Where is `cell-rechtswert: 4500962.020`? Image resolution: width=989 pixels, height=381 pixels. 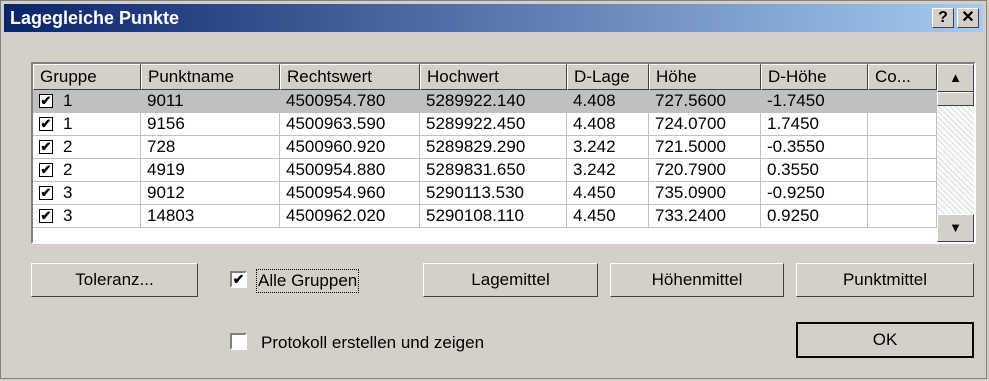
cell-rechtswert: 4500962.020 is located at coordinates (350, 216).